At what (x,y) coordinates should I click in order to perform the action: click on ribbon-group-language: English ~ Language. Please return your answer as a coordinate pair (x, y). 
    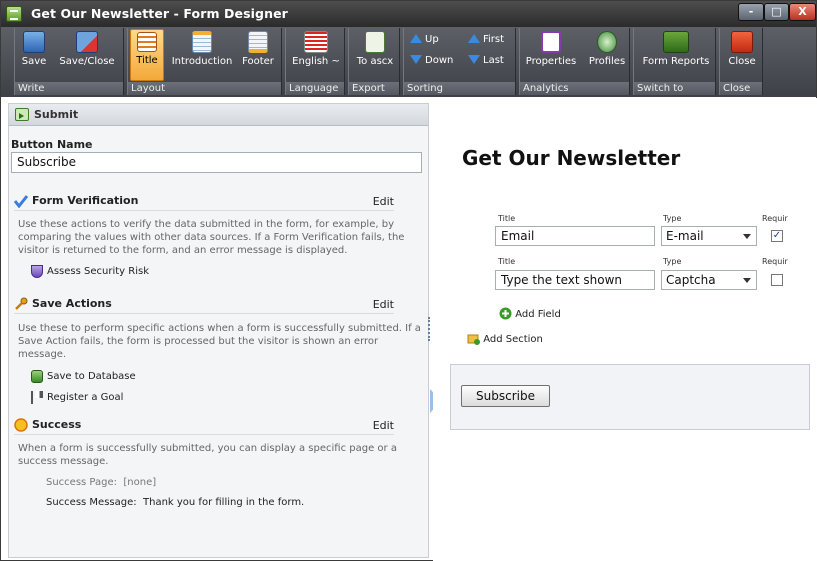
    Looking at the image, I should click on (315, 61).